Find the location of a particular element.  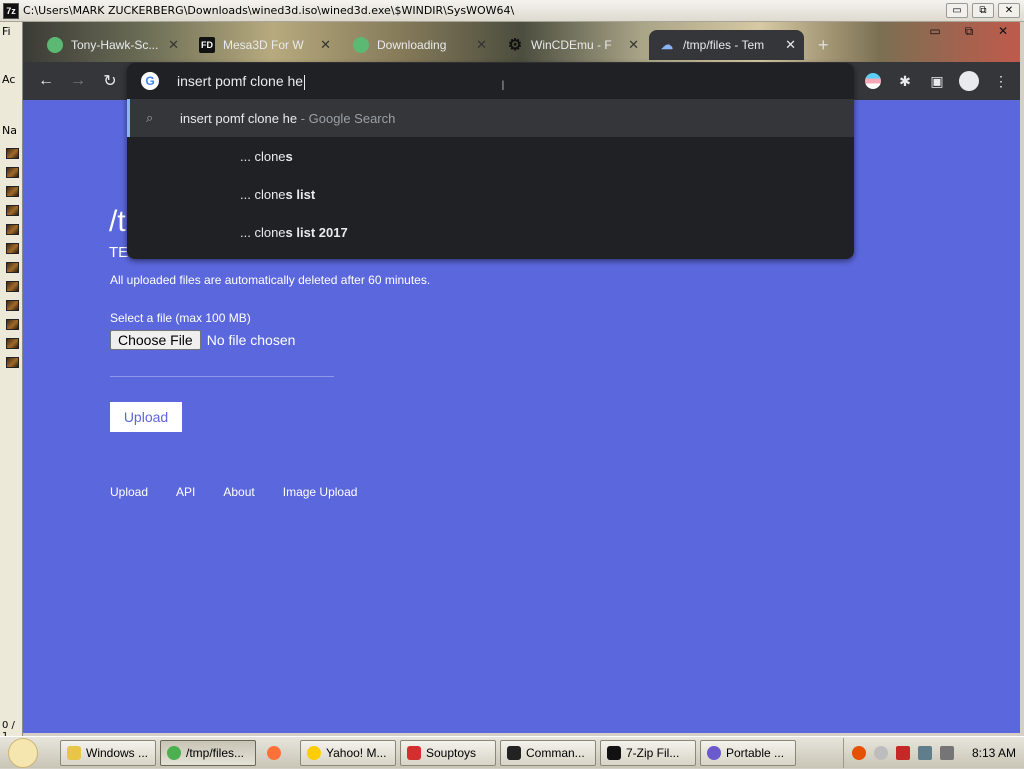

reload-icon: ↻ is located at coordinates (110, 81).